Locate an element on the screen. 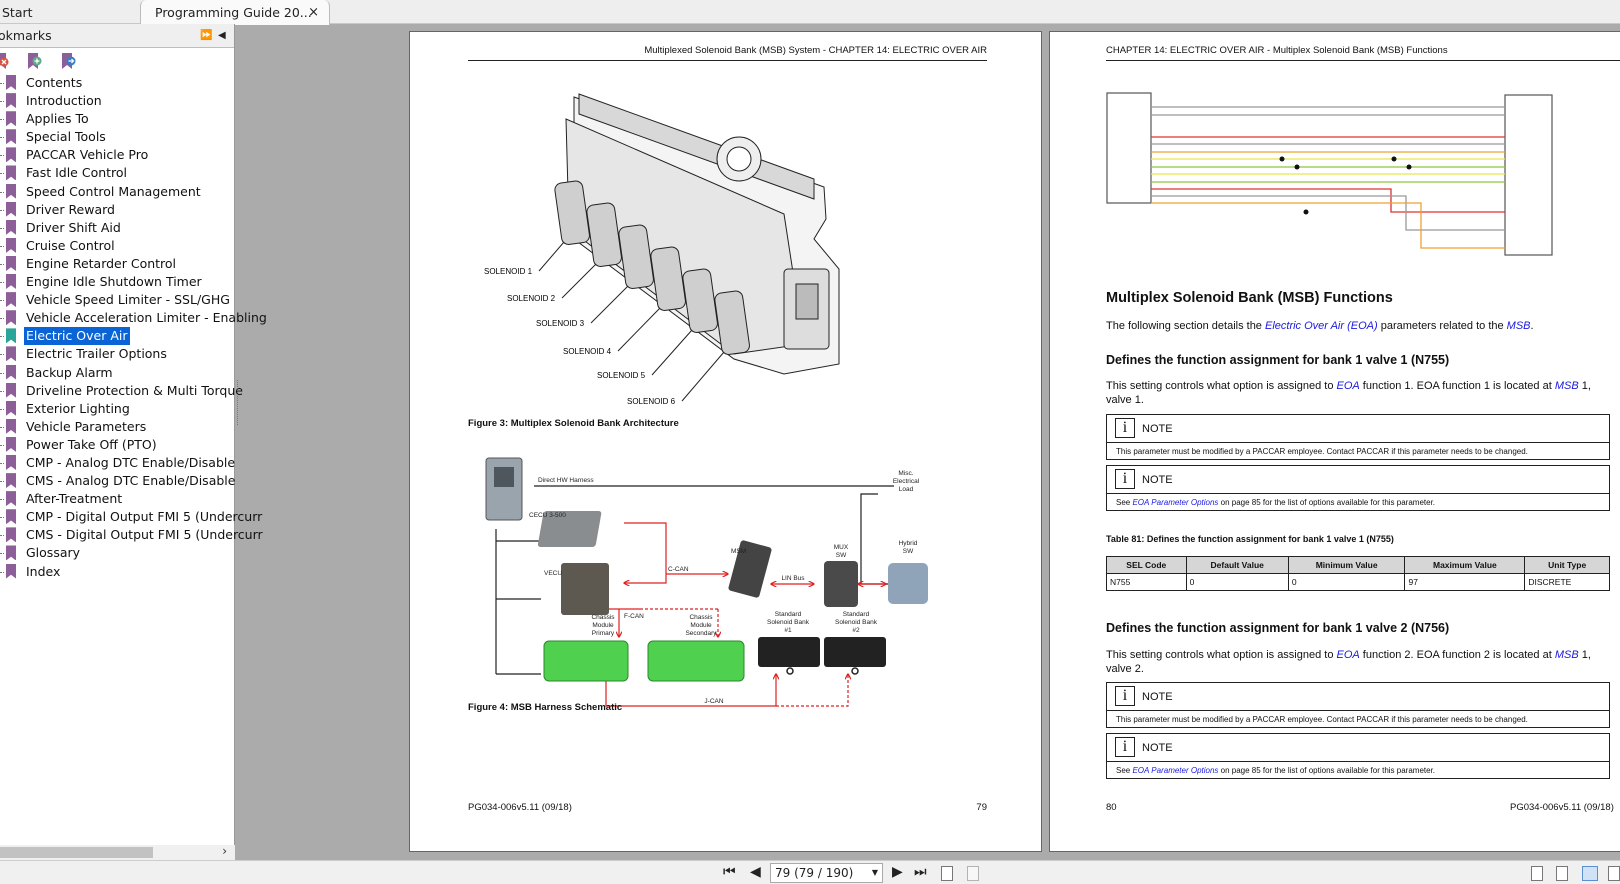 The height and width of the screenshot is (884, 1620). bookmark-label: Cruise Control is located at coordinates (70, 245).